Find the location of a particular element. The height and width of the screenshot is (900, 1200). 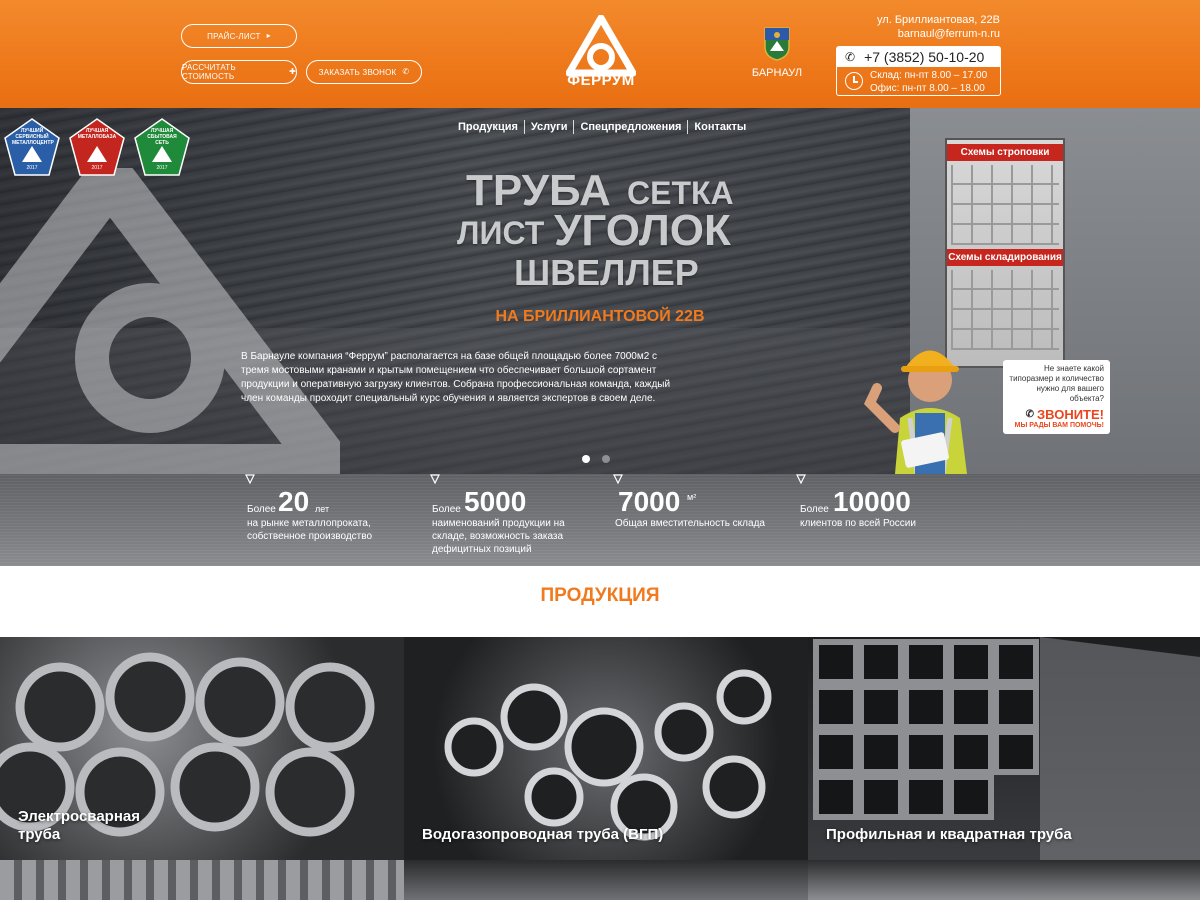

phone-number: +7 (3852) 50-10-20 is located at coordinates (924, 57).